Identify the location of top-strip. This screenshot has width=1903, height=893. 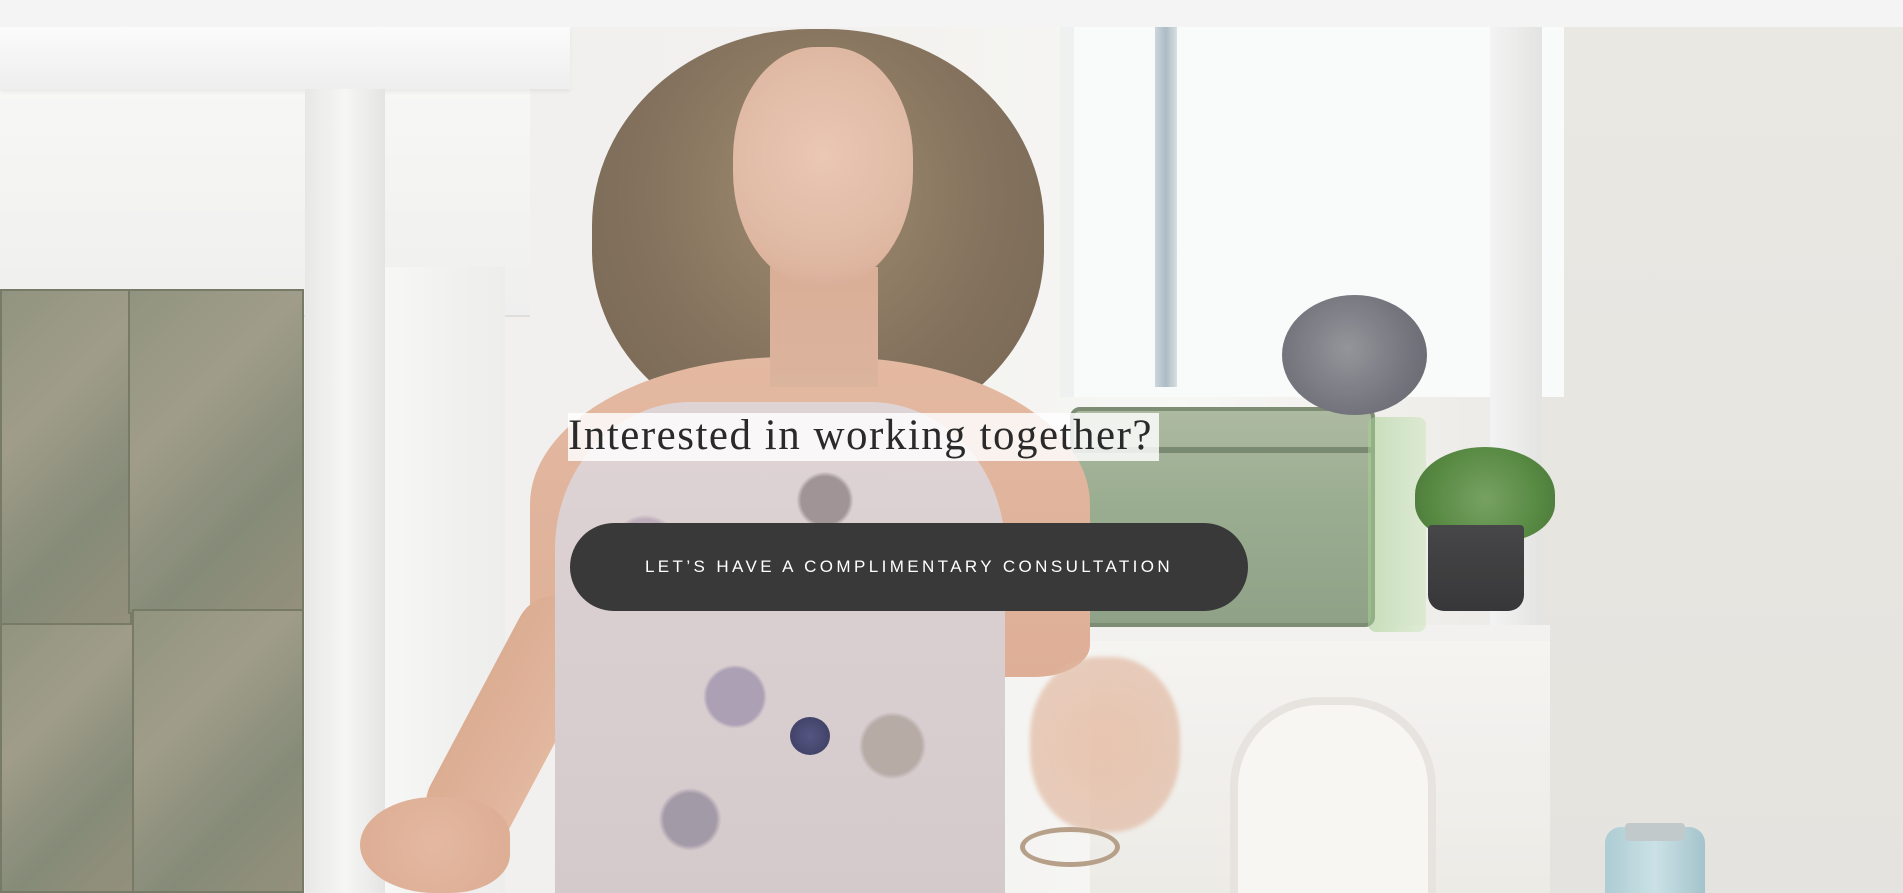
(951, 13).